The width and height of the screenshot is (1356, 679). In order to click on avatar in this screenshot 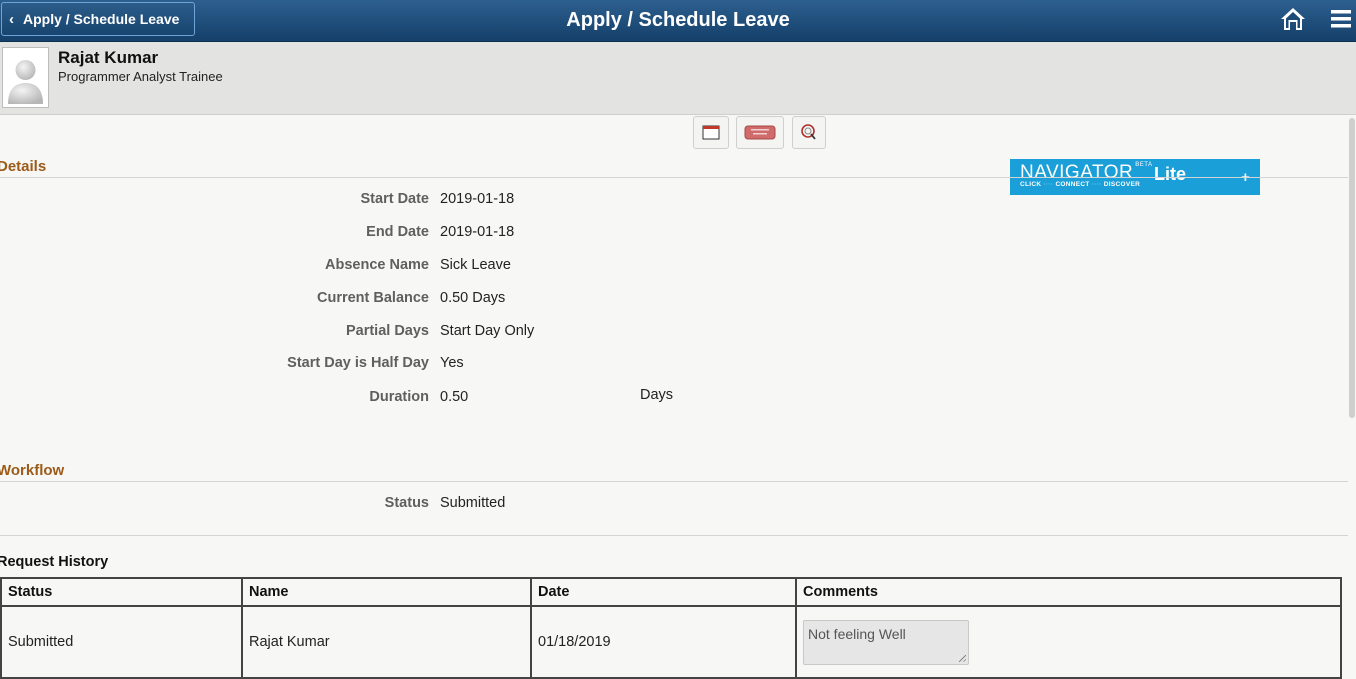, I will do `click(25, 77)`.